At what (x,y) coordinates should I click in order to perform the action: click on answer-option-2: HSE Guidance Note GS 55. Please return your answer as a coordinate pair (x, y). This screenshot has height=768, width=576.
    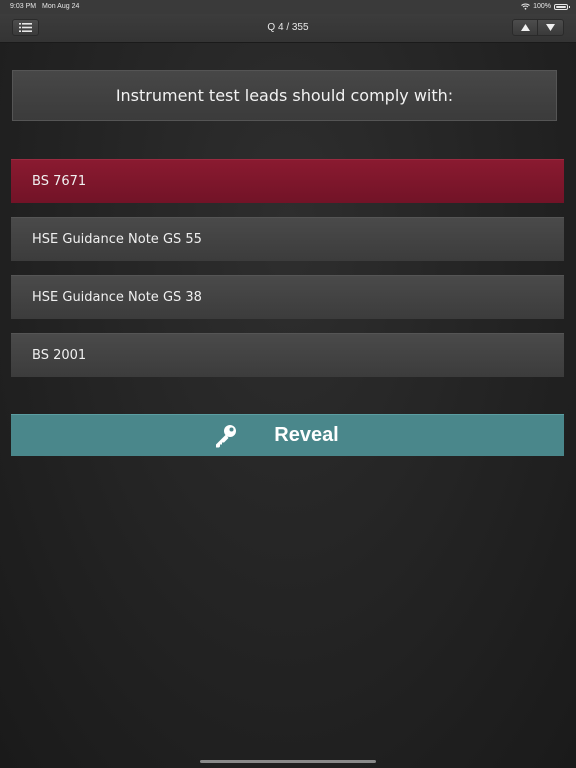
    Looking at the image, I should click on (287, 239).